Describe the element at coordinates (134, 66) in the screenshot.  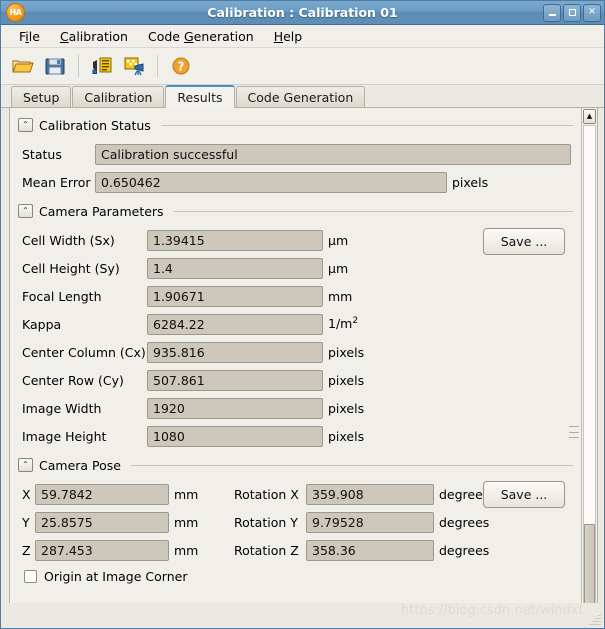
I see `calibration-setup-icon` at that location.